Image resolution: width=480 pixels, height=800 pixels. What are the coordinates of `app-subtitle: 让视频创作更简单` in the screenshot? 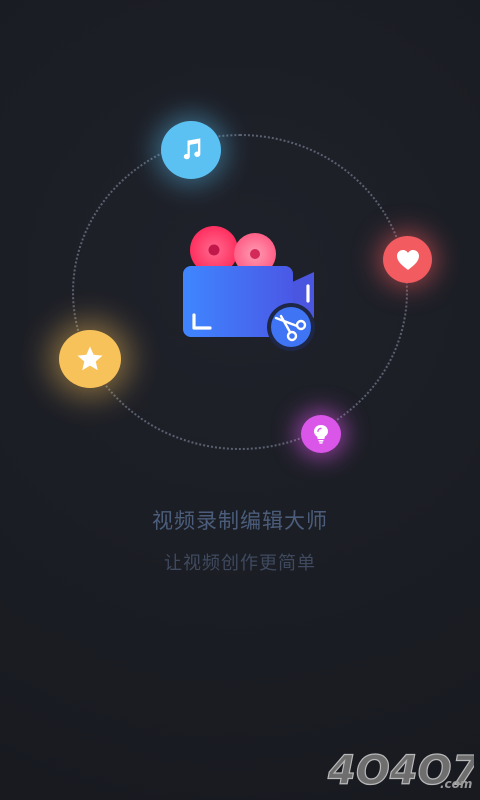 It's located at (240, 563).